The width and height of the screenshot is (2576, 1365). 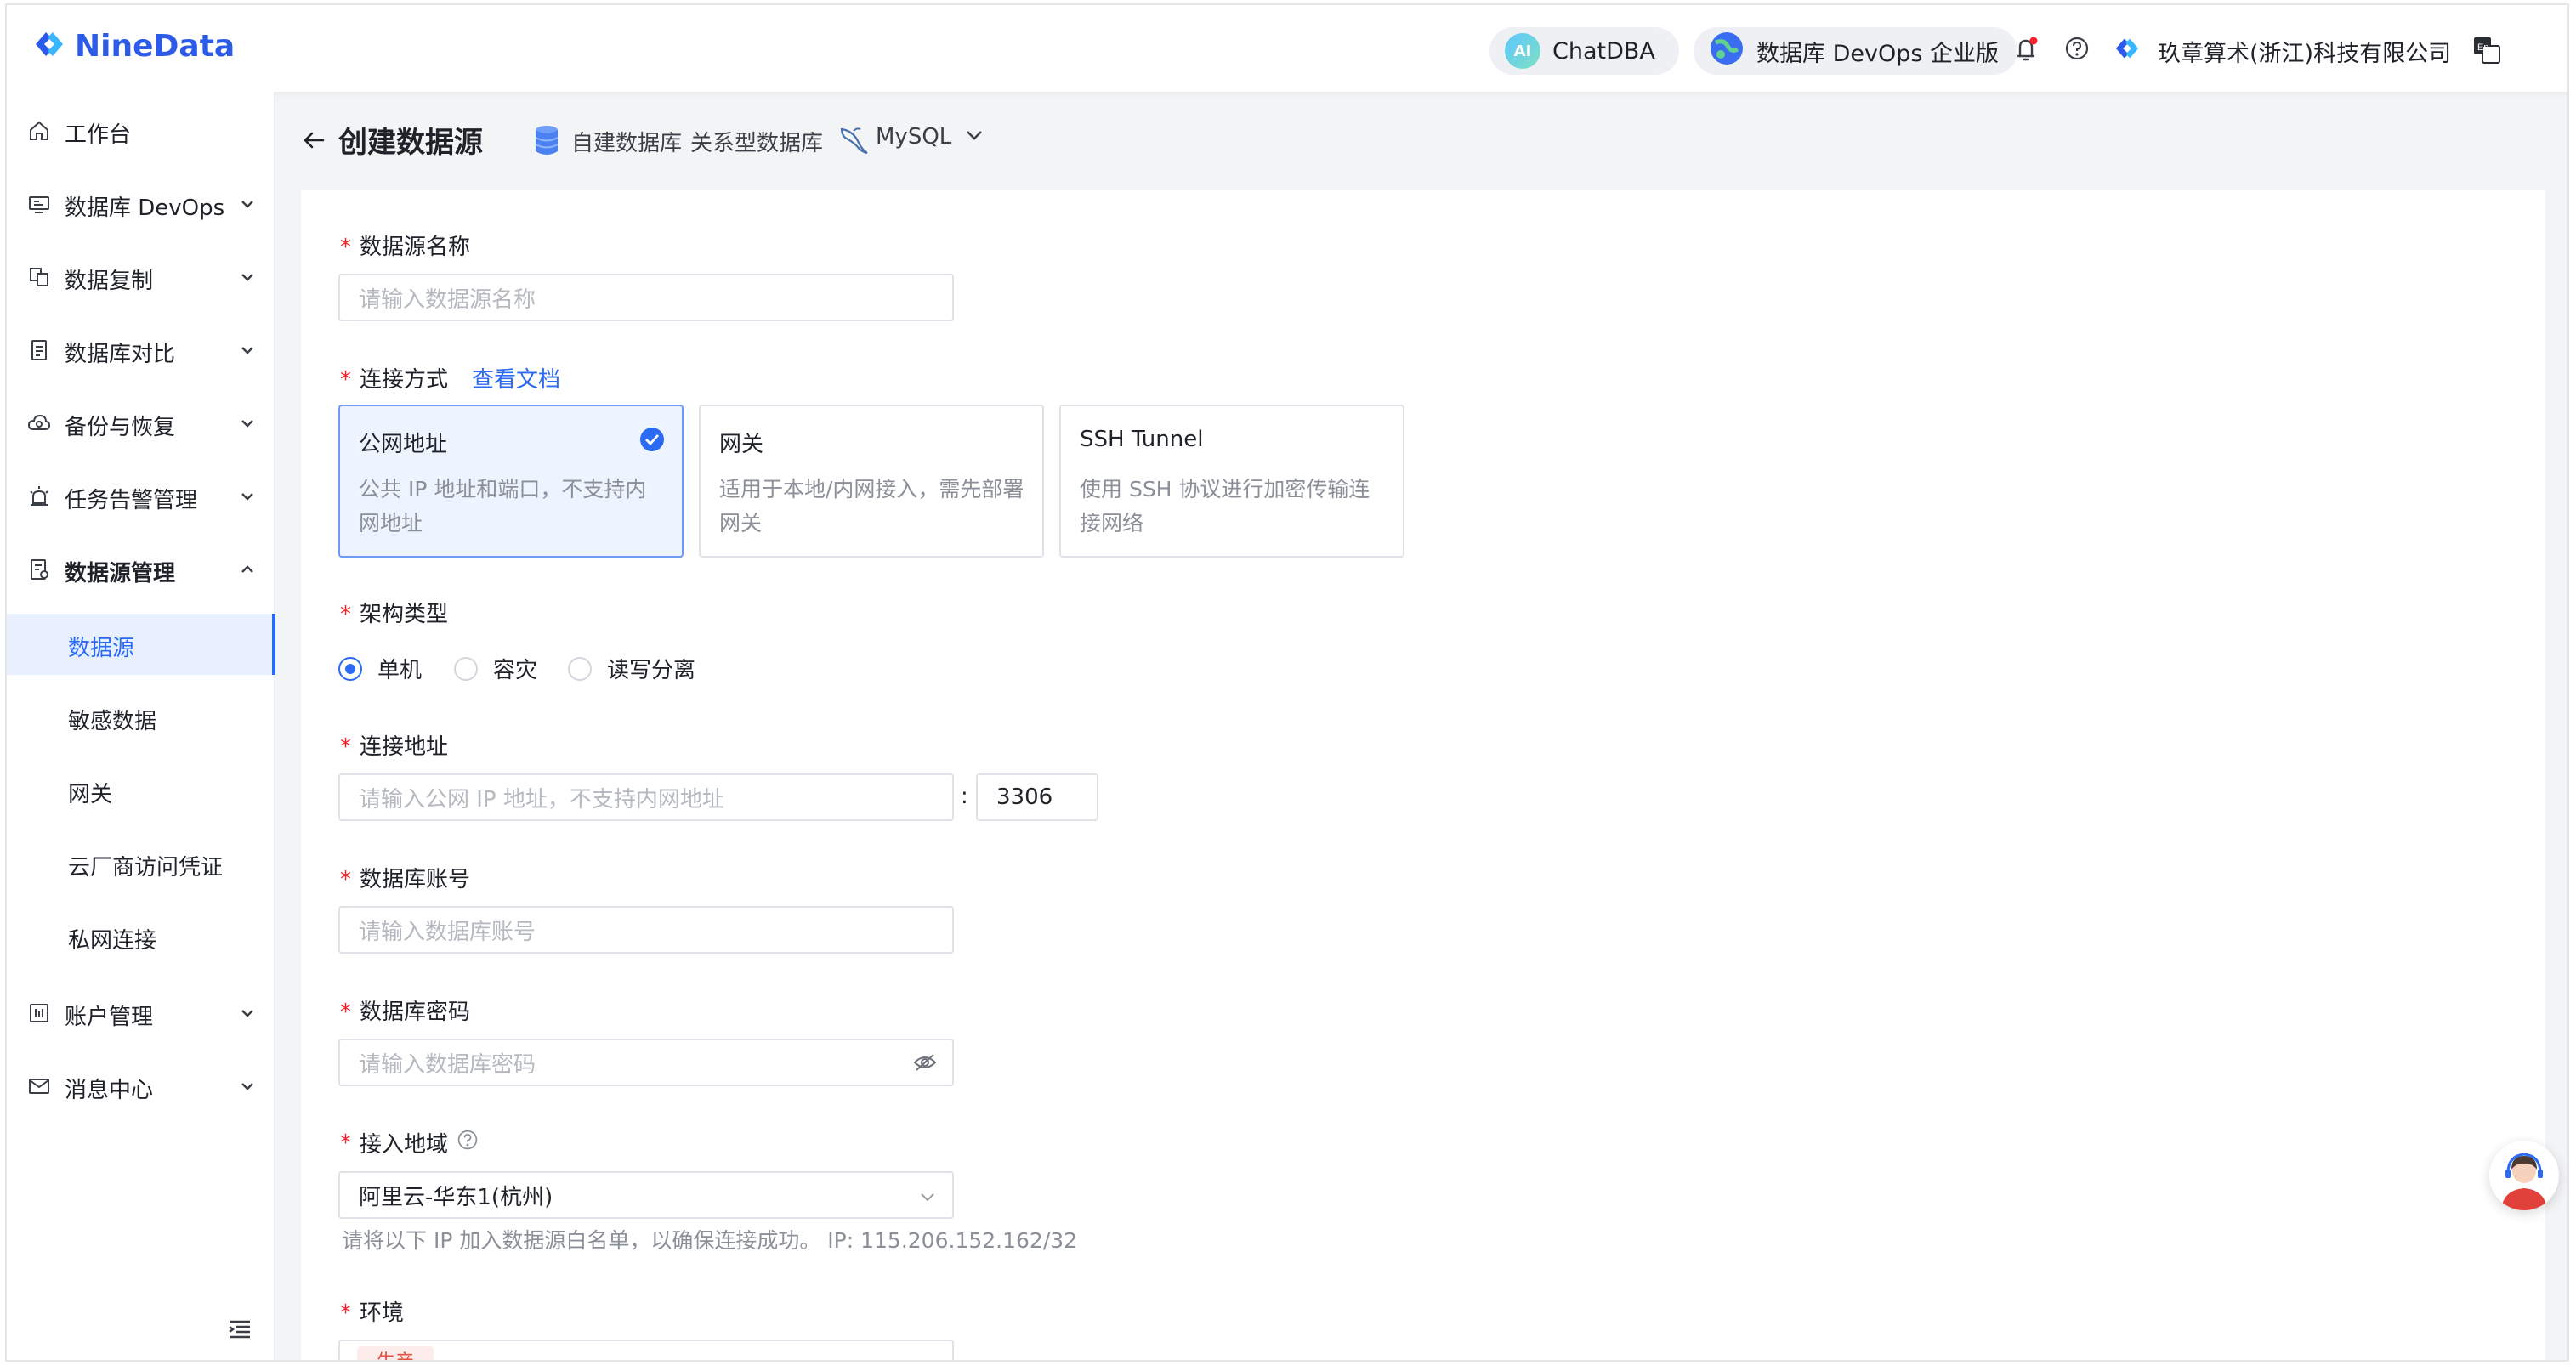 What do you see at coordinates (141, 277) in the screenshot?
I see `sidebar-item-replication: 数据复制` at bounding box center [141, 277].